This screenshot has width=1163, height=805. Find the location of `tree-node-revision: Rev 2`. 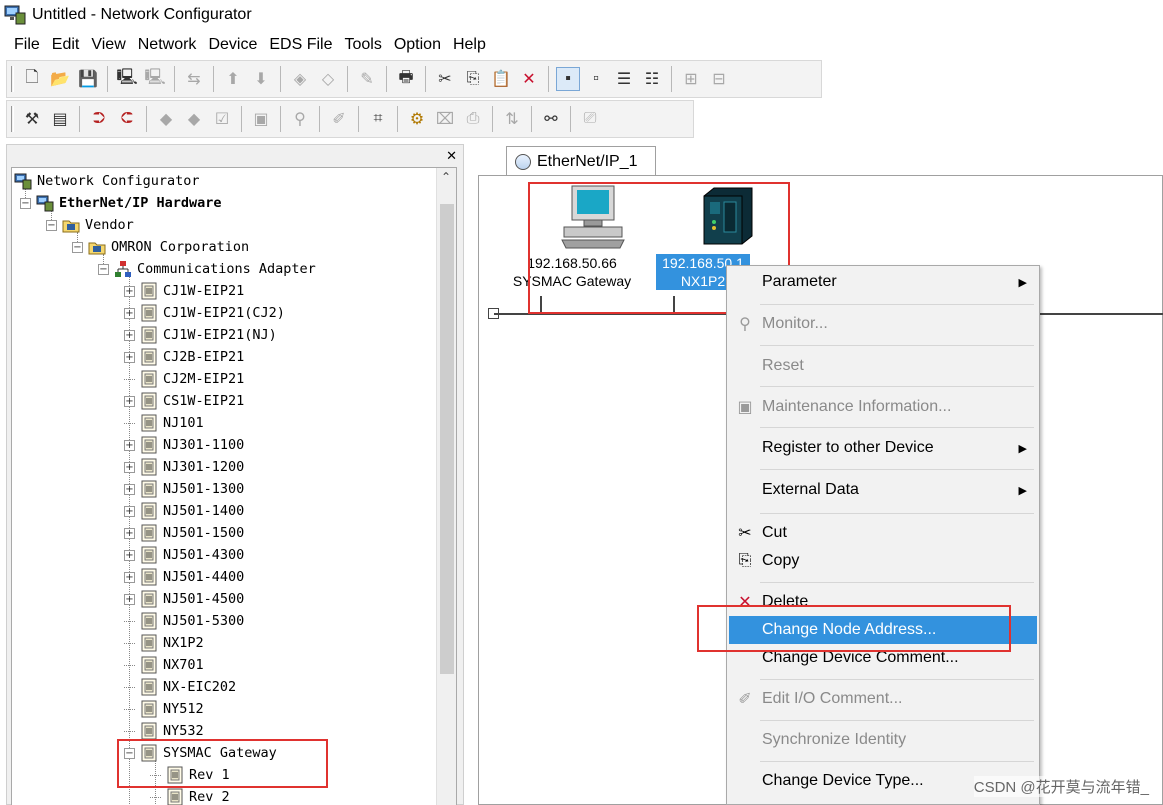

tree-node-revision: Rev 2 is located at coordinates (190, 795).